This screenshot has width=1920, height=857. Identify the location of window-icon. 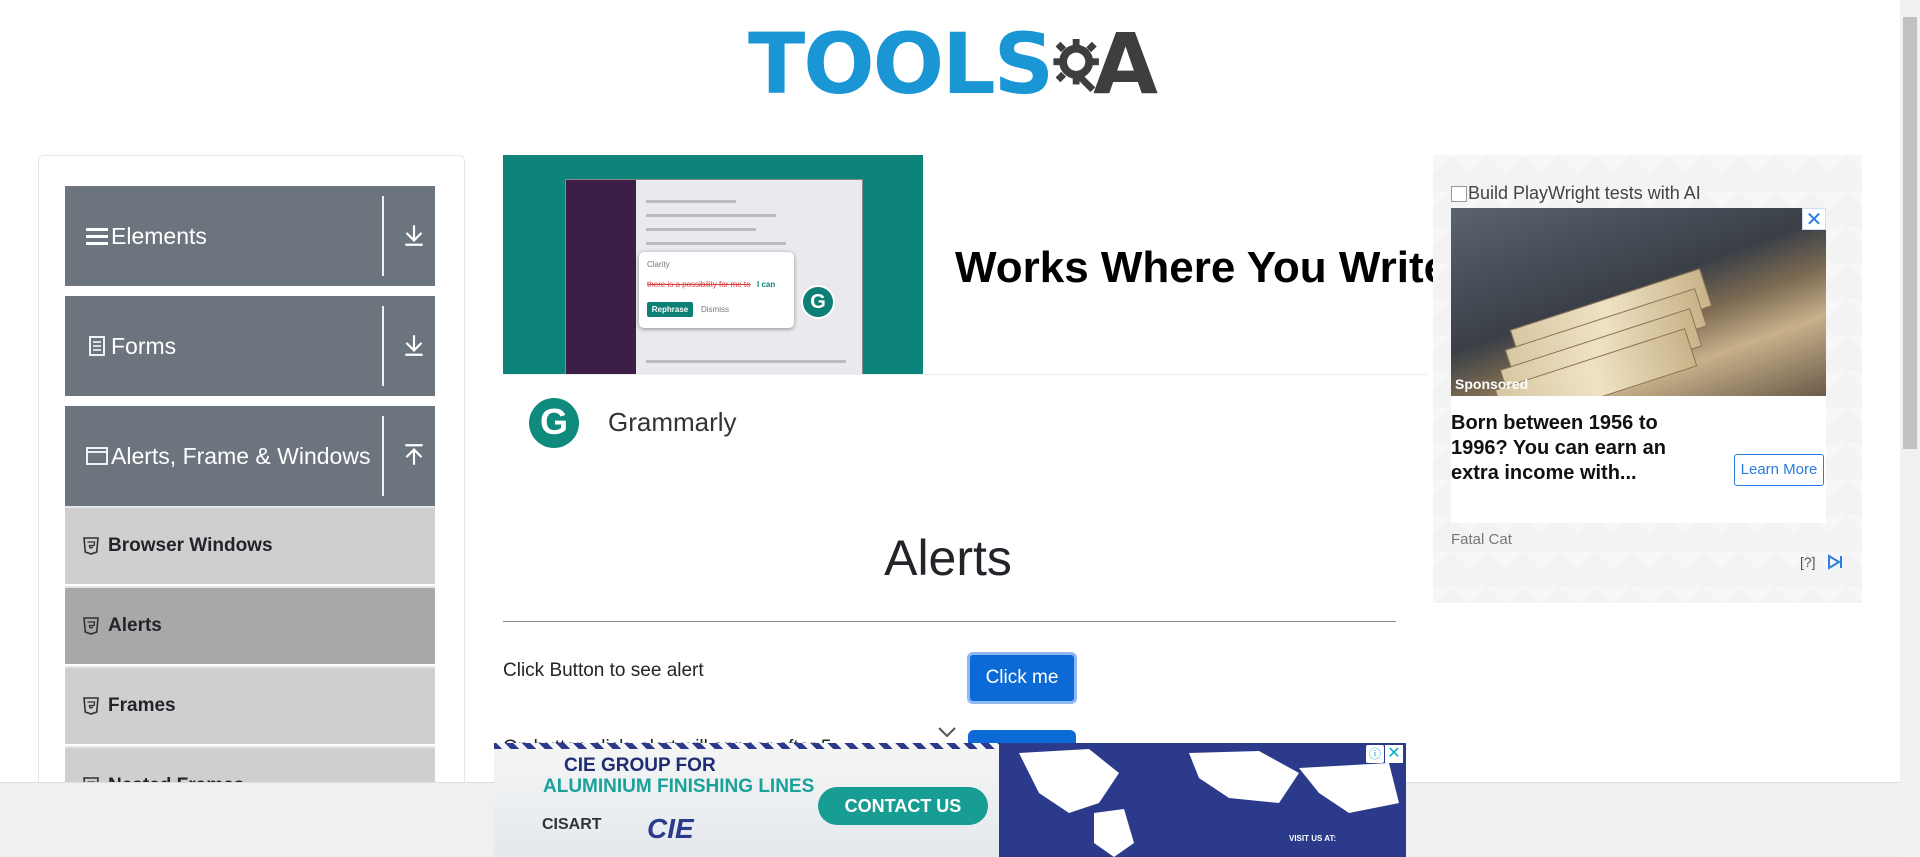
(97, 456).